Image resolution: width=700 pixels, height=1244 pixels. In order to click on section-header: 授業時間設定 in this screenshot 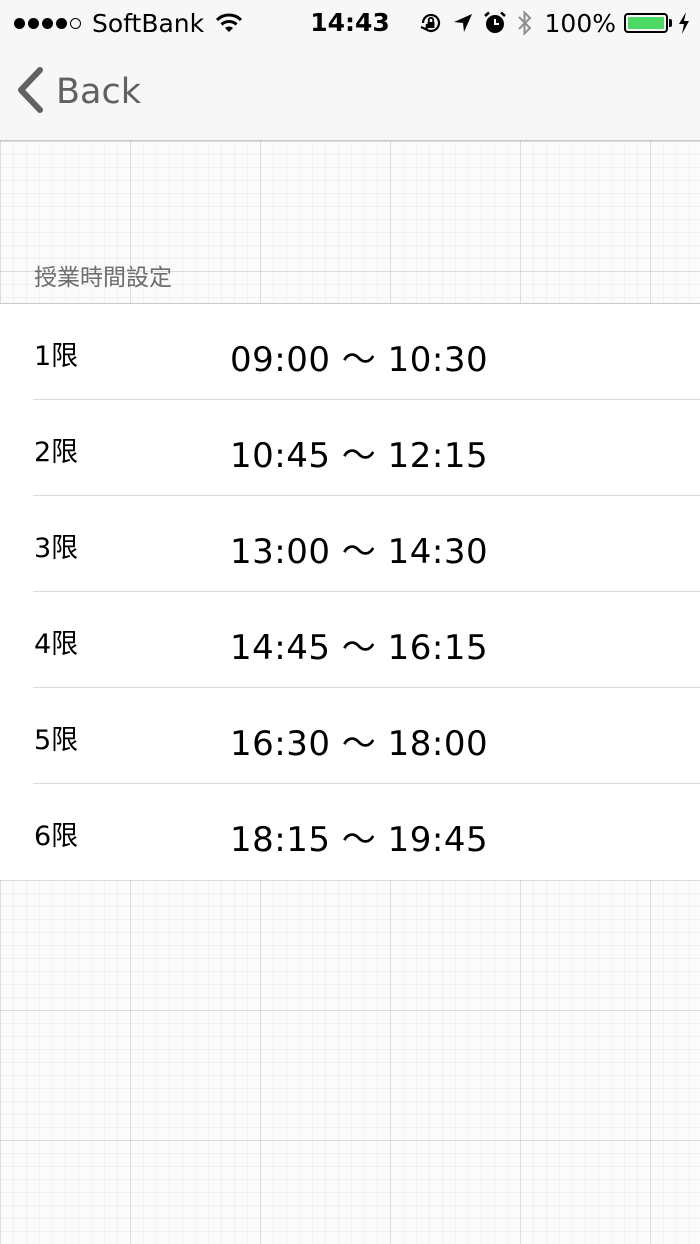, I will do `click(103, 278)`.